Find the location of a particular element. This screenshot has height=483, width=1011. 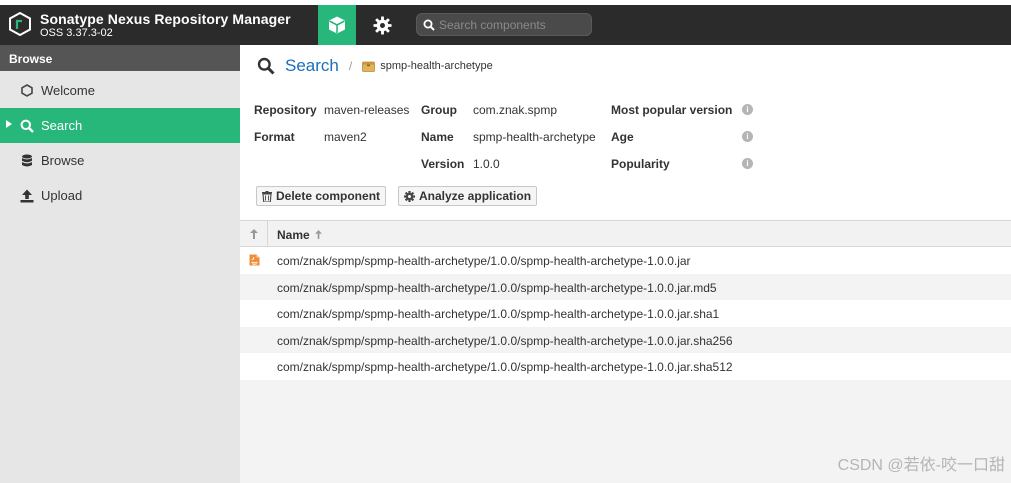

delete-component-button: Delete component is located at coordinates (321, 196).